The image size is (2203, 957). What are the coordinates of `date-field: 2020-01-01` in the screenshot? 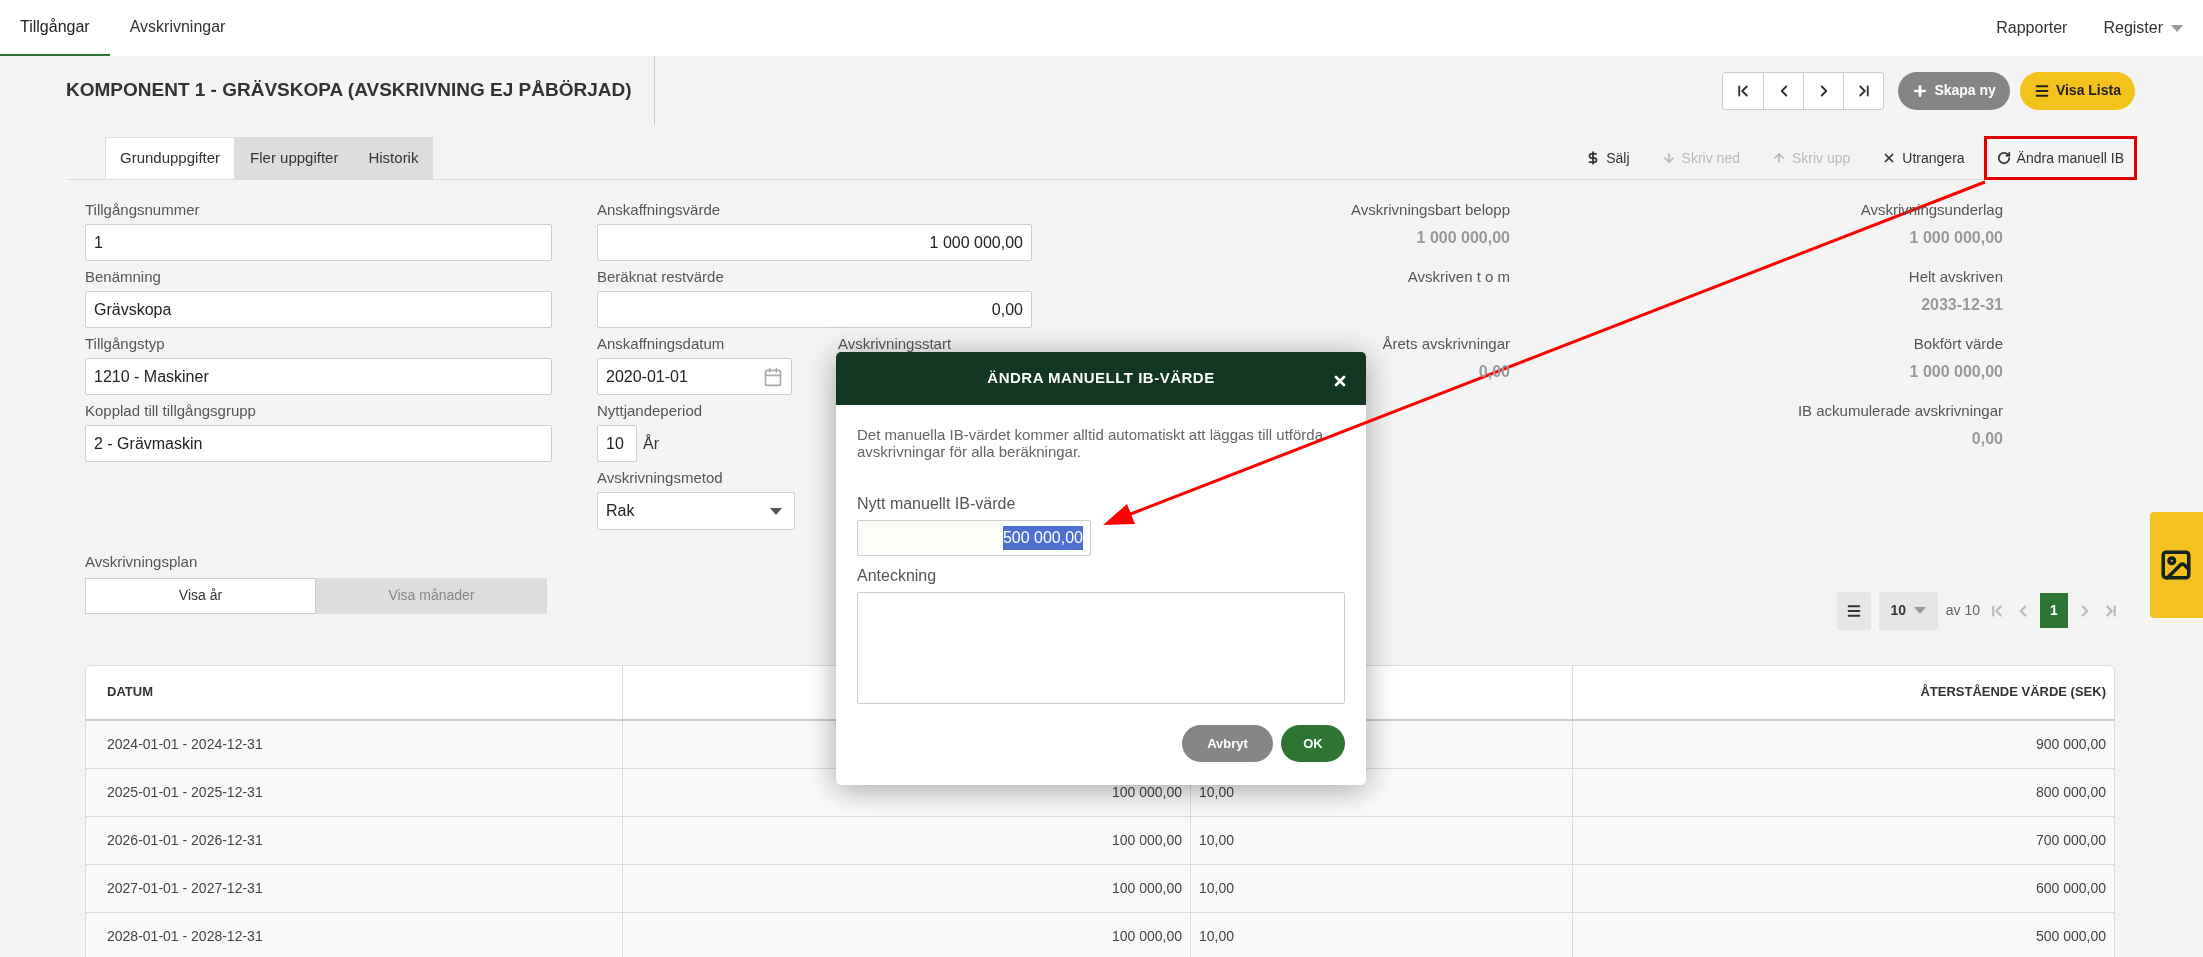 It's located at (694, 376).